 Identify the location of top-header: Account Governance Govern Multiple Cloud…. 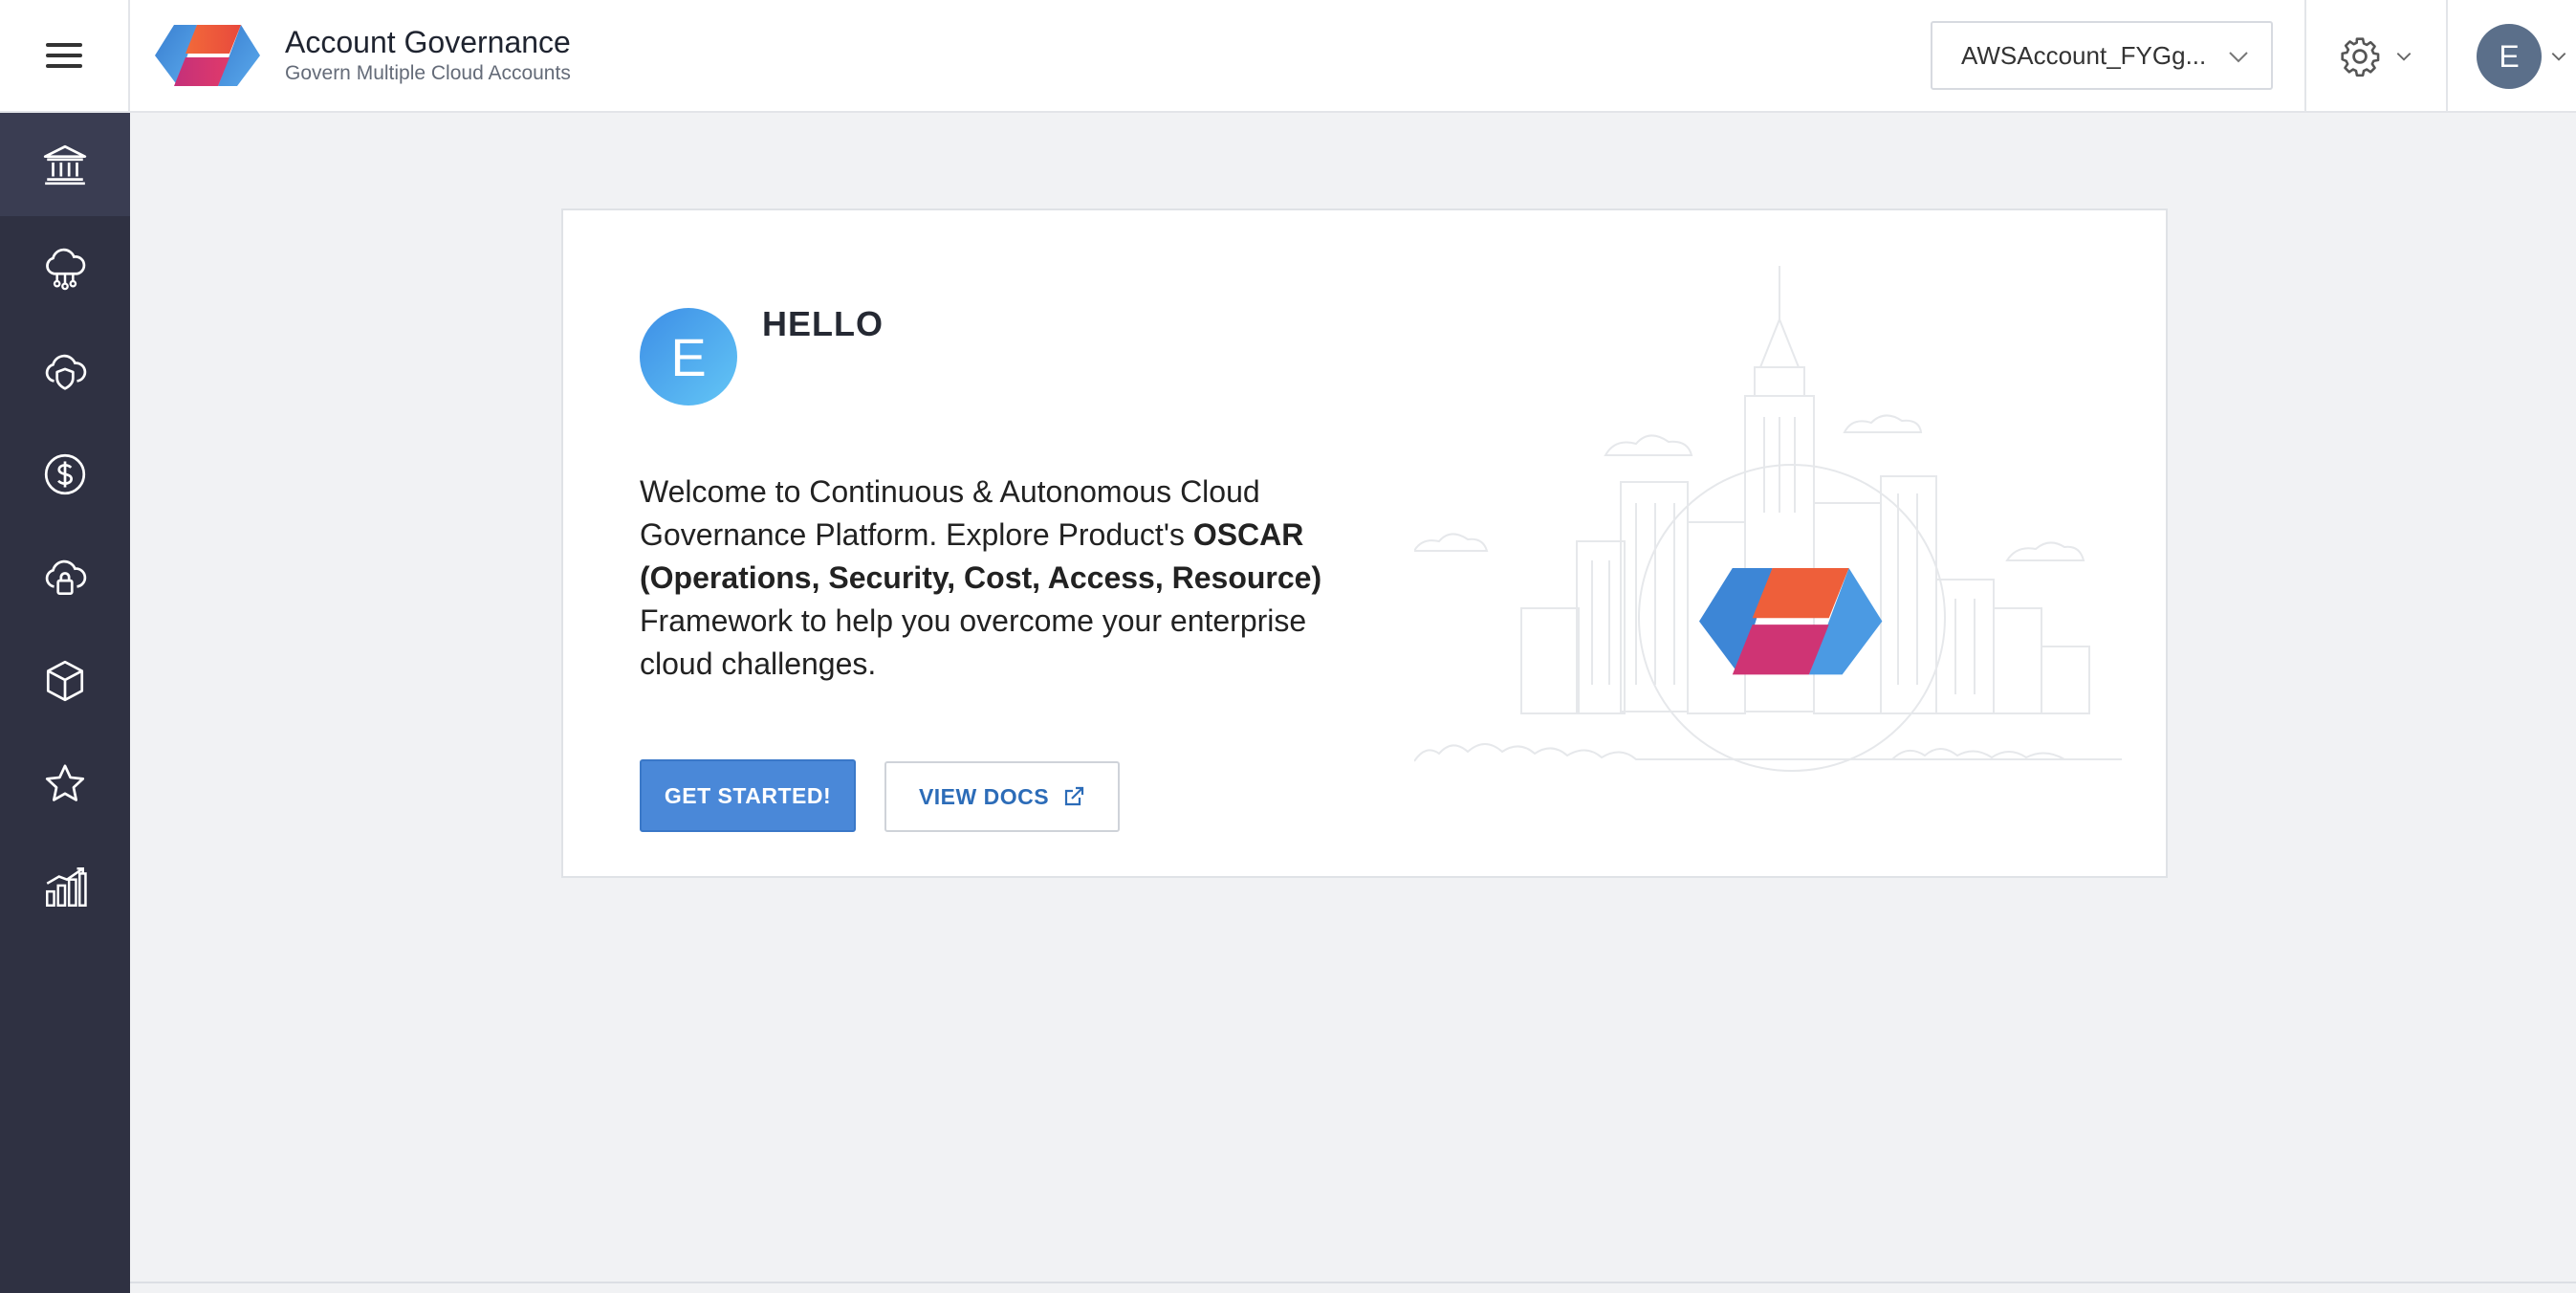
(1288, 57).